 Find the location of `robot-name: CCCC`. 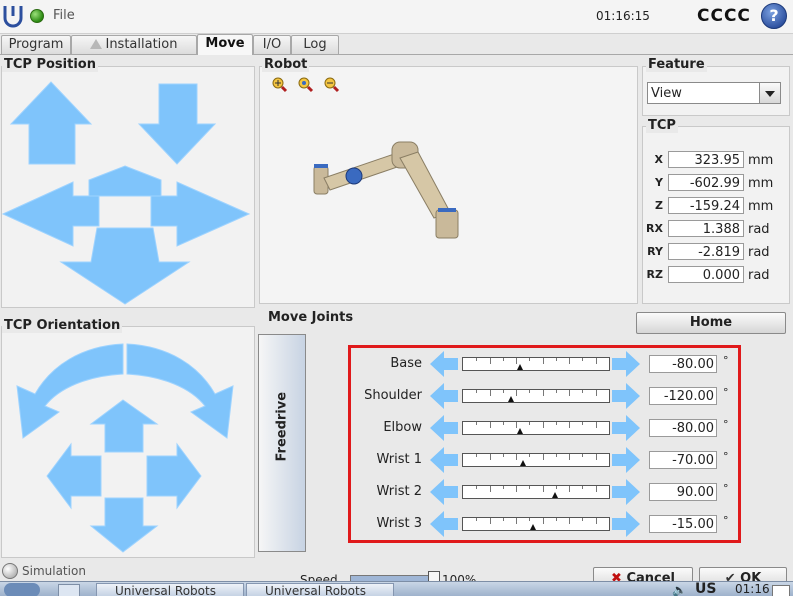

robot-name: CCCC is located at coordinates (724, 16).